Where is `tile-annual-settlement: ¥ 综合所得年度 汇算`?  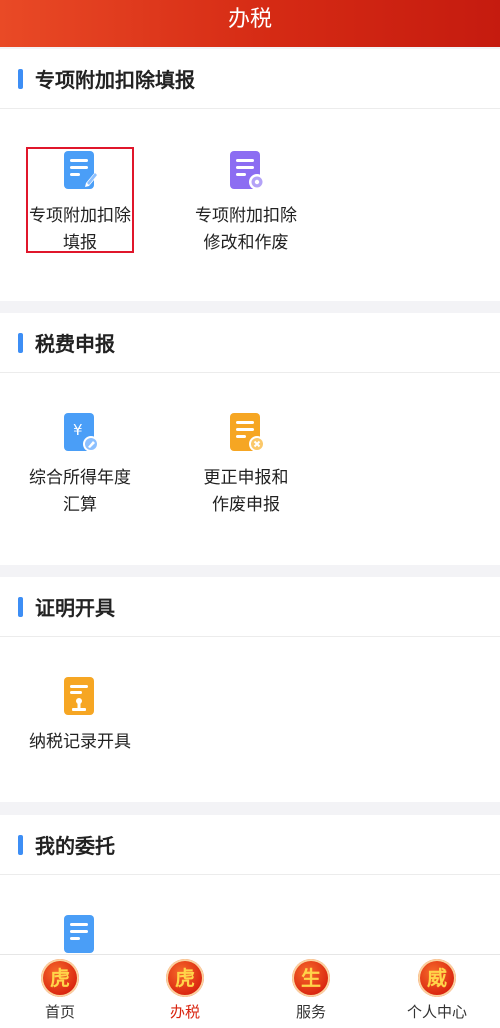 tile-annual-settlement: ¥ 综合所得年度 汇算 is located at coordinates (80, 465).